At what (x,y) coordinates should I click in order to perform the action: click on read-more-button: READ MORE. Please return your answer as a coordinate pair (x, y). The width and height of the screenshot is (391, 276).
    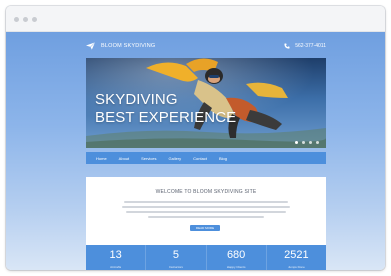
    Looking at the image, I should click on (205, 228).